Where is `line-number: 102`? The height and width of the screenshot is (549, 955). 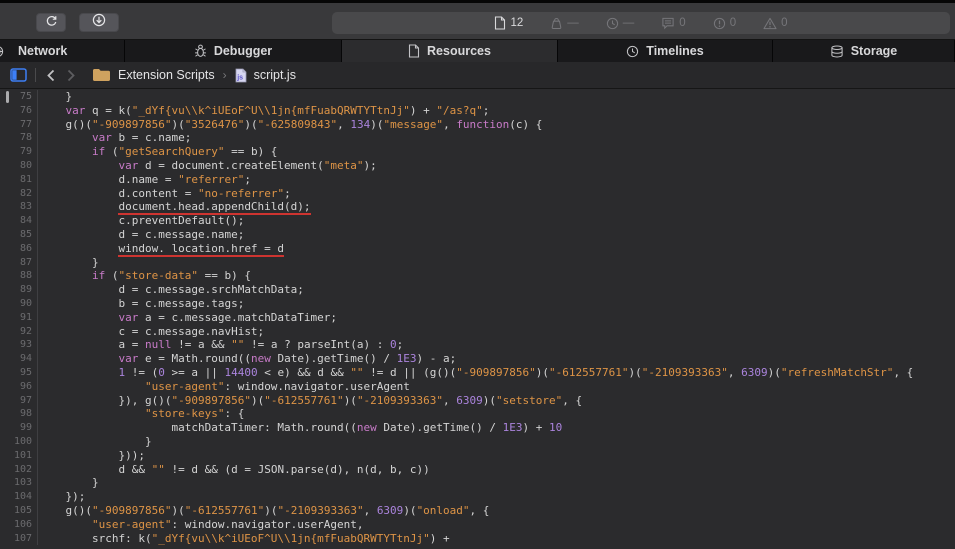 line-number: 102 is located at coordinates (19, 469).